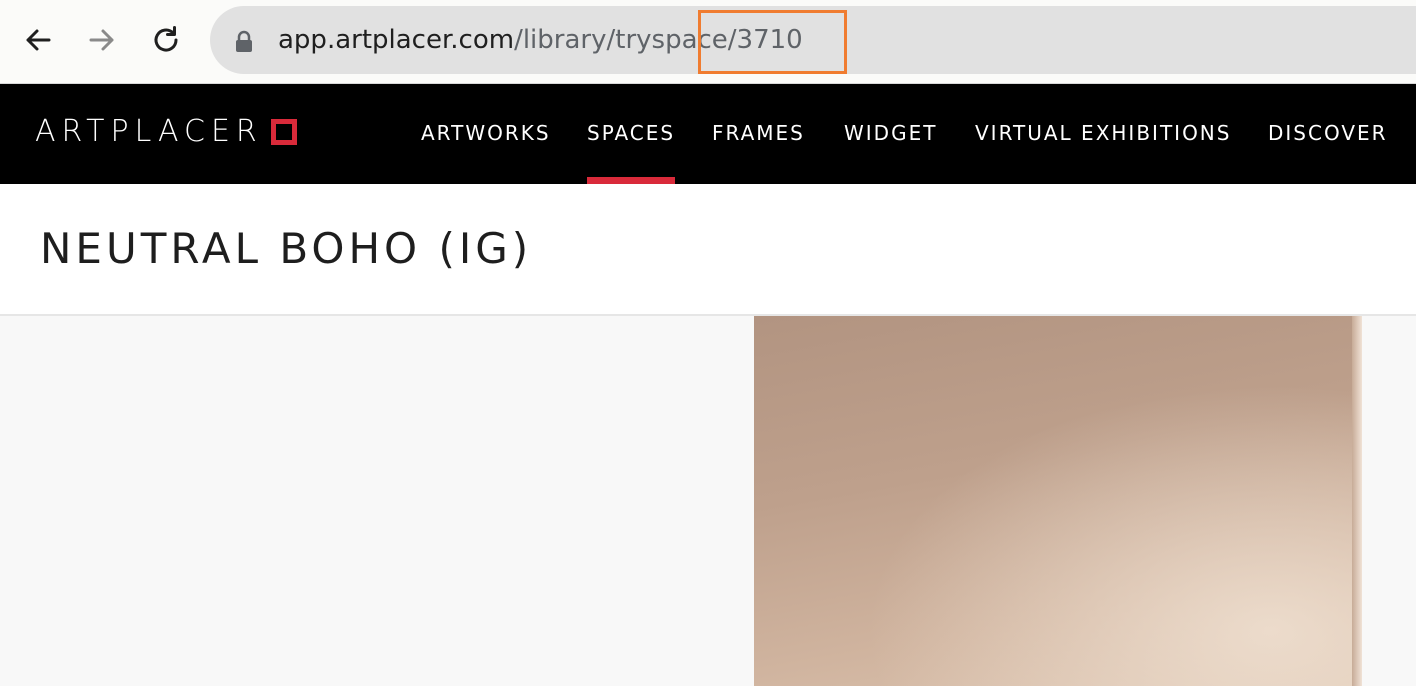 This screenshot has height=686, width=1416. I want to click on logo-text: ARTPLACER, so click(149, 131).